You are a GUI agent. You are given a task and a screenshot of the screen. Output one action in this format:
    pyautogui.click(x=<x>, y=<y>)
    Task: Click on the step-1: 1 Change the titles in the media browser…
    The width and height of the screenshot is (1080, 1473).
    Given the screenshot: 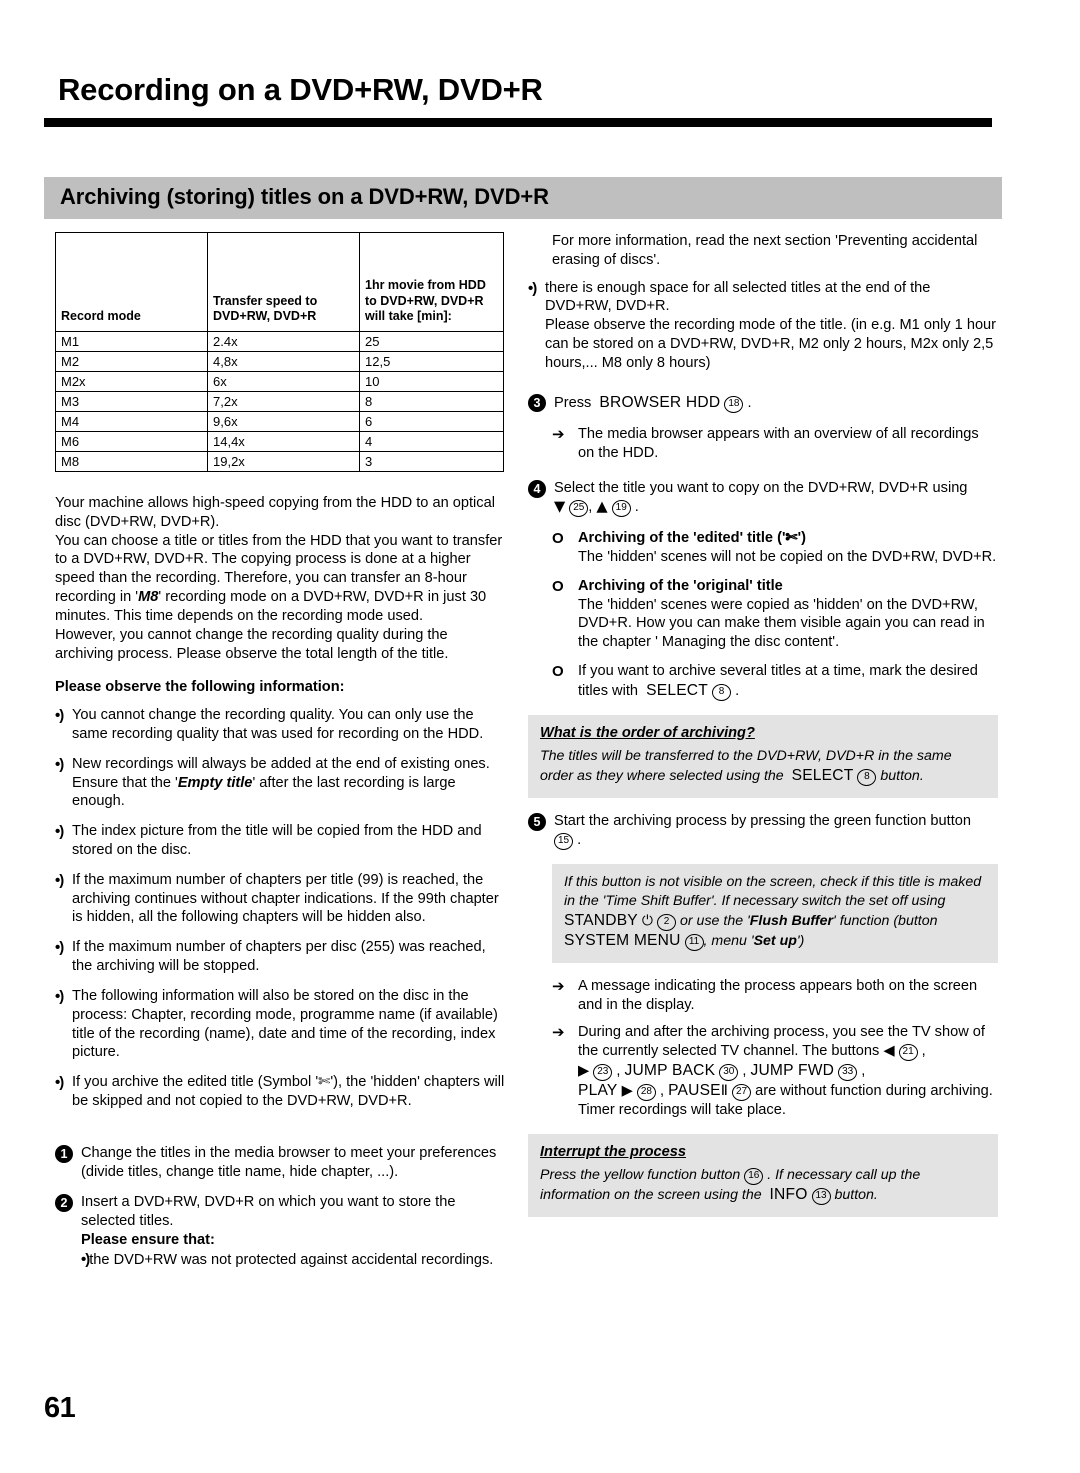 What is the action you would take?
    pyautogui.click(x=281, y=1163)
    